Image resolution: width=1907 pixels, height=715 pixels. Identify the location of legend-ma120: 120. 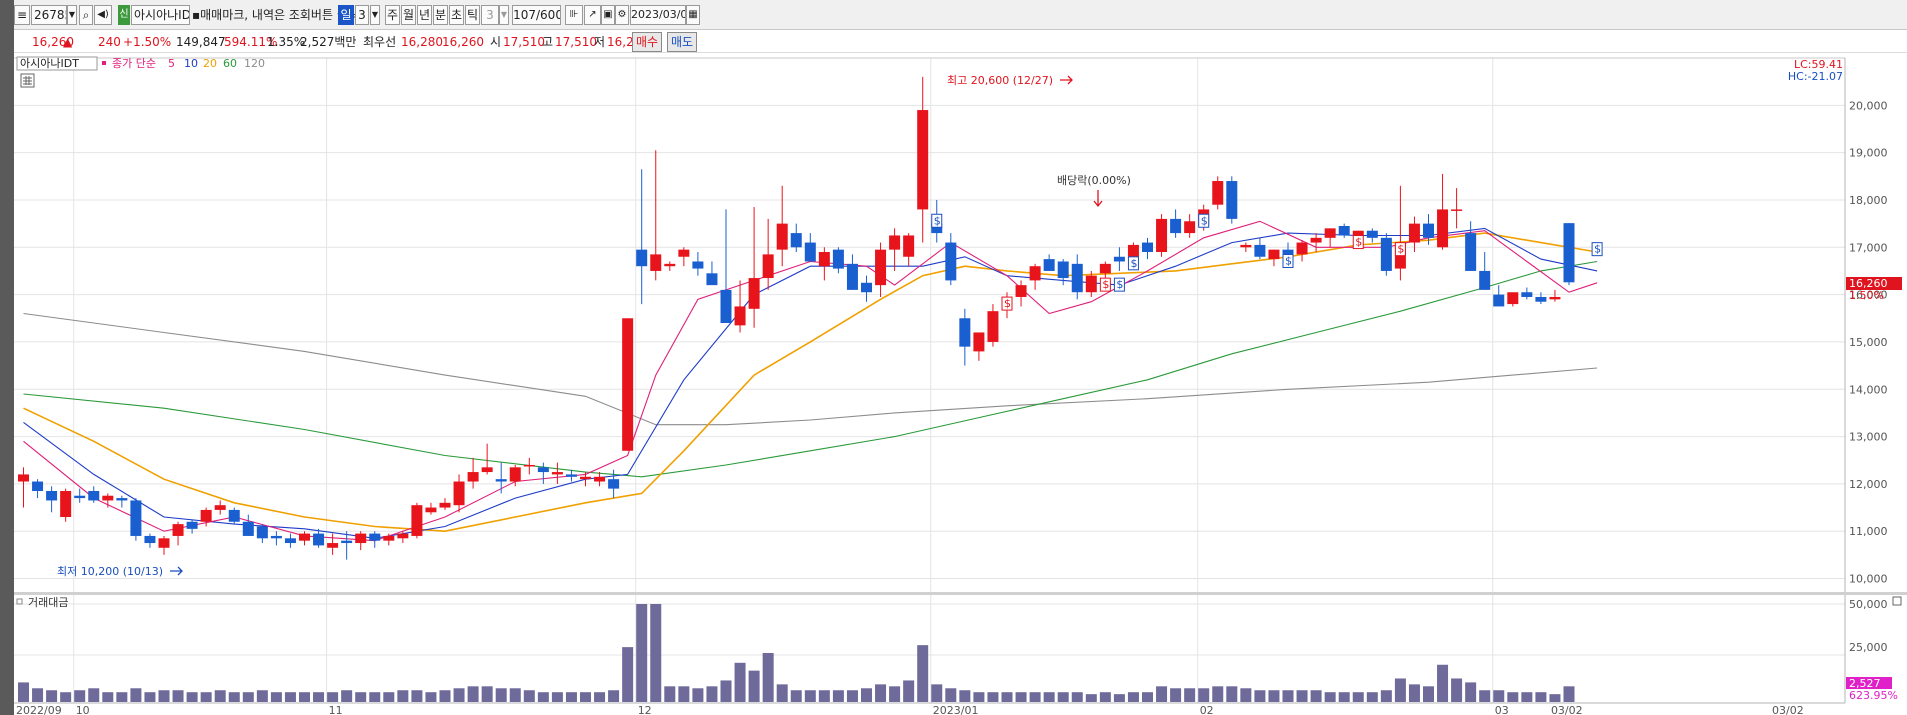
(254, 63).